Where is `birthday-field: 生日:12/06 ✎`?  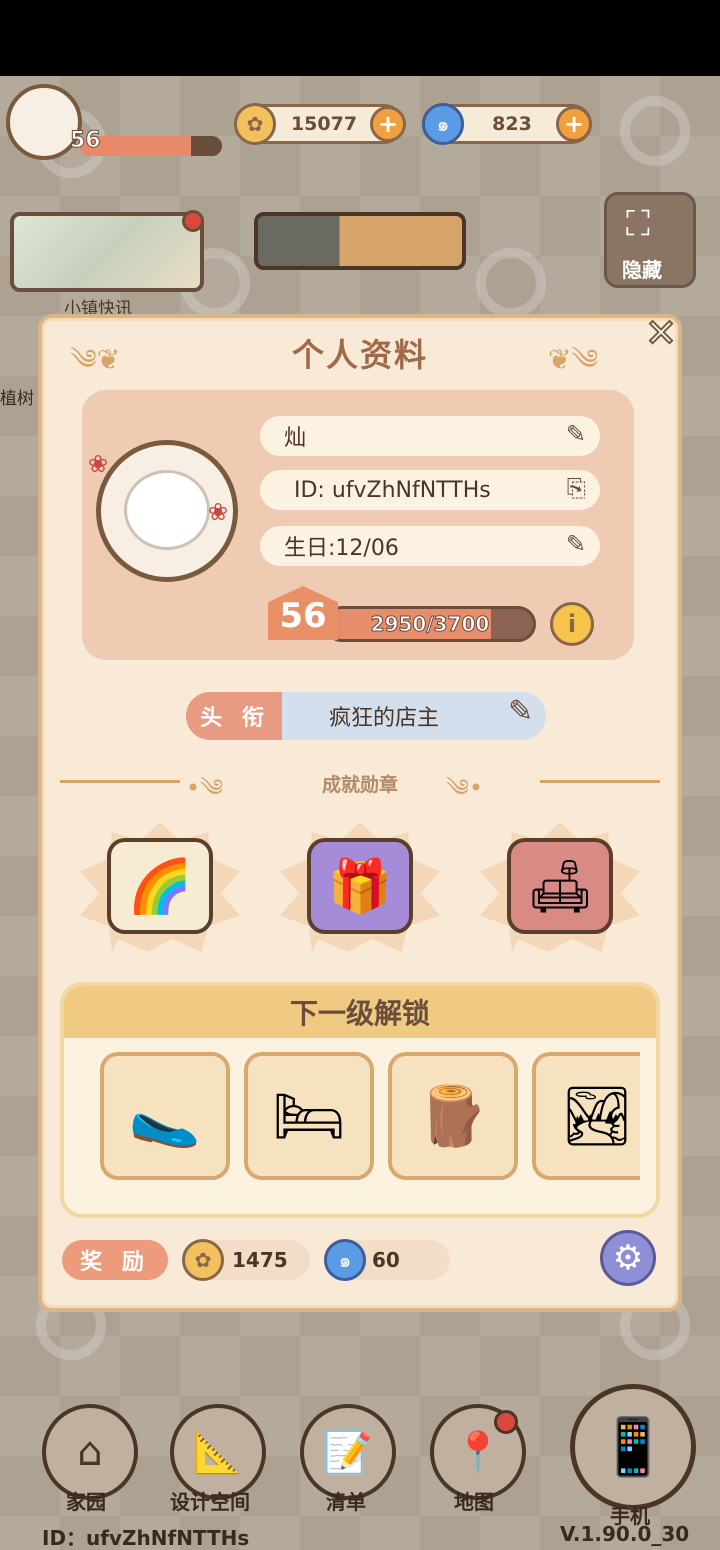
birthday-field: 生日:12/06 ✎ is located at coordinates (430, 546).